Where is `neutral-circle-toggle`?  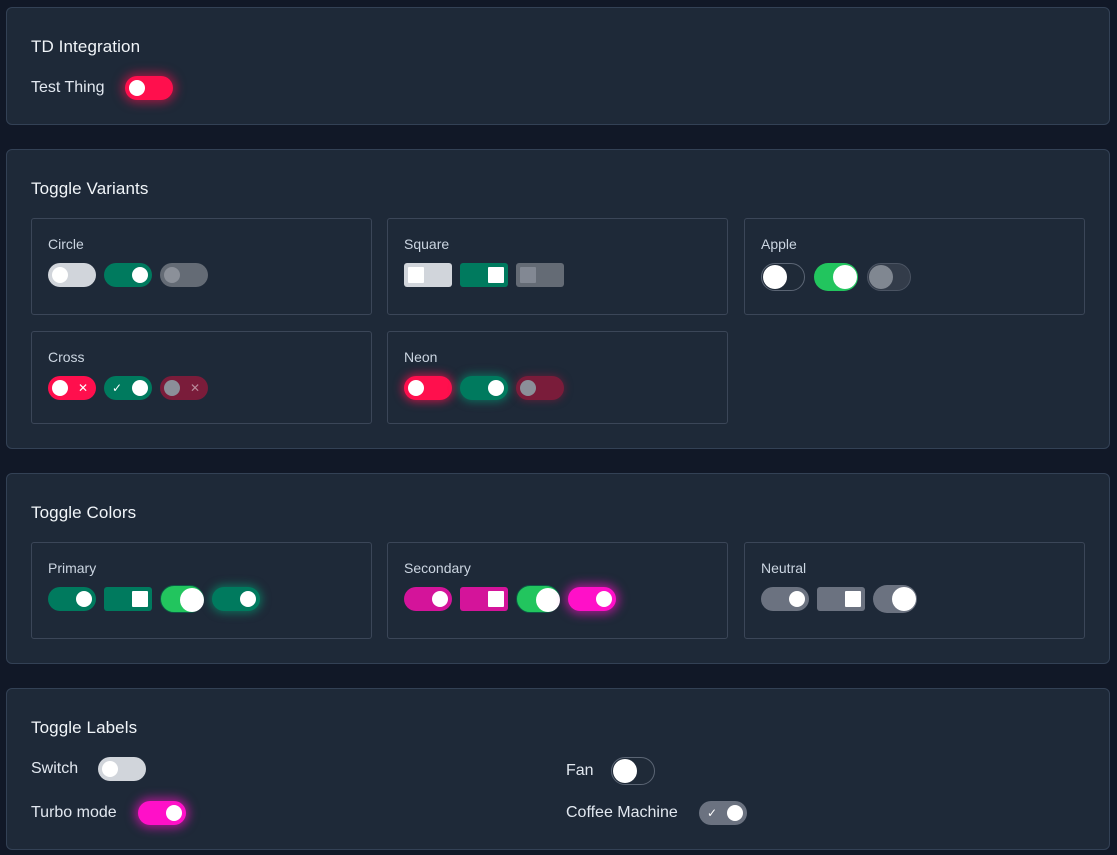 neutral-circle-toggle is located at coordinates (785, 599).